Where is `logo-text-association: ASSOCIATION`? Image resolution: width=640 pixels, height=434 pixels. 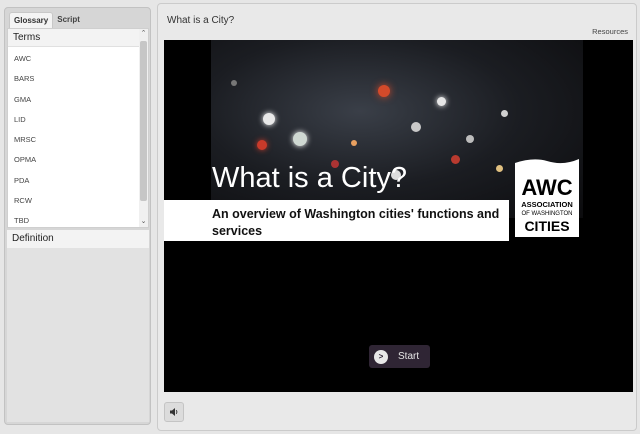
logo-text-association: ASSOCIATION is located at coordinates (547, 204).